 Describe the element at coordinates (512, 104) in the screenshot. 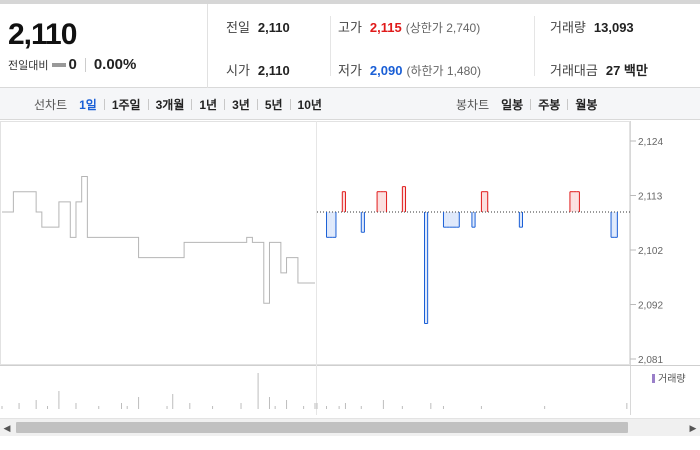

I see `candle-tab-0: 일봉` at that location.